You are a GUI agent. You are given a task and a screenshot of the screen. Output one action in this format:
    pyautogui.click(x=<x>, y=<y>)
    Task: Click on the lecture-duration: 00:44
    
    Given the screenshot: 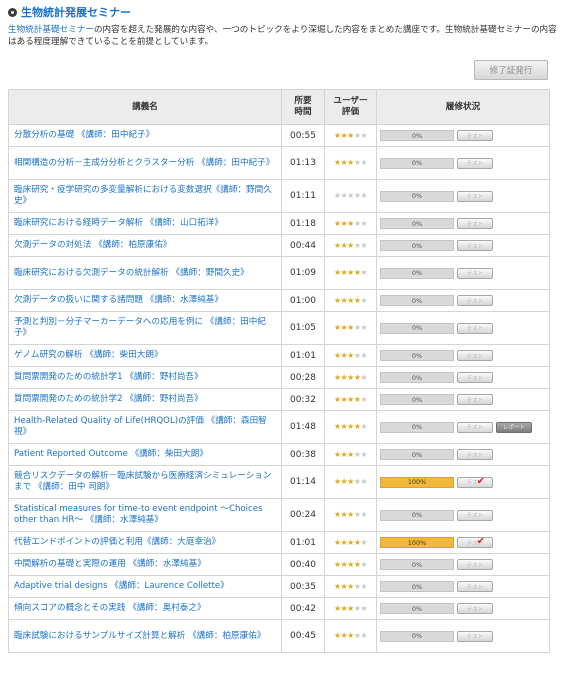 What is the action you would take?
    pyautogui.click(x=303, y=245)
    